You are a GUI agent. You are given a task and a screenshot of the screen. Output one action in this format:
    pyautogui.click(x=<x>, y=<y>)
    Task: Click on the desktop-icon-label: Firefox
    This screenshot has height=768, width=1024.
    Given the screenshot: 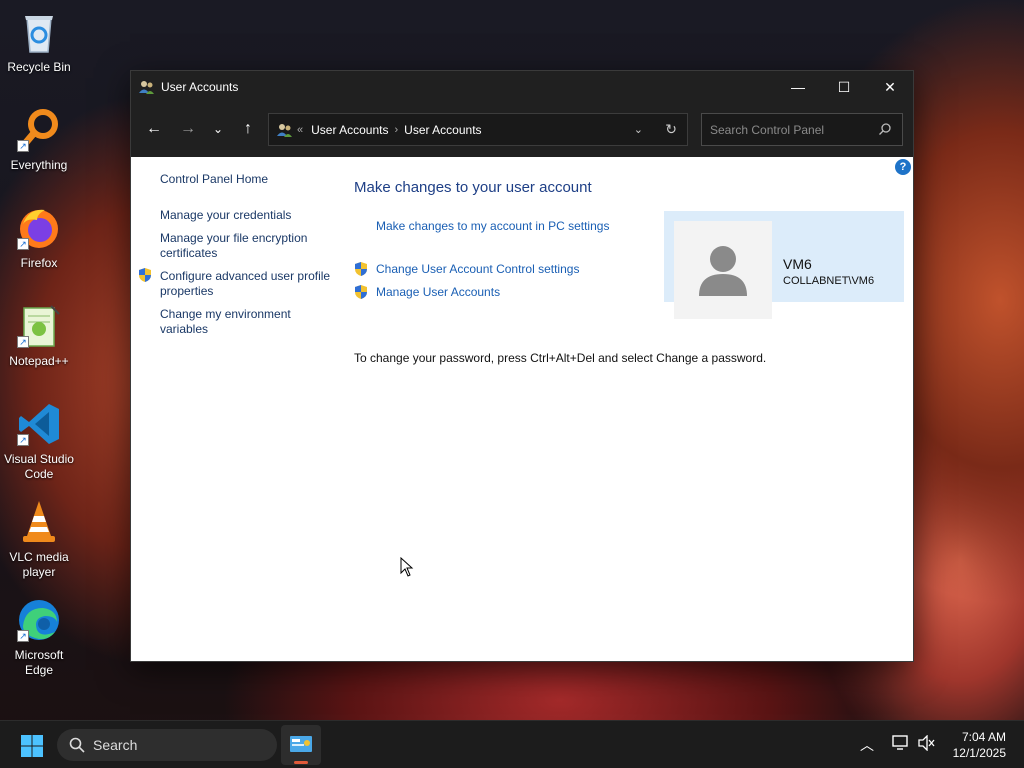 What is the action you would take?
    pyautogui.click(x=39, y=263)
    